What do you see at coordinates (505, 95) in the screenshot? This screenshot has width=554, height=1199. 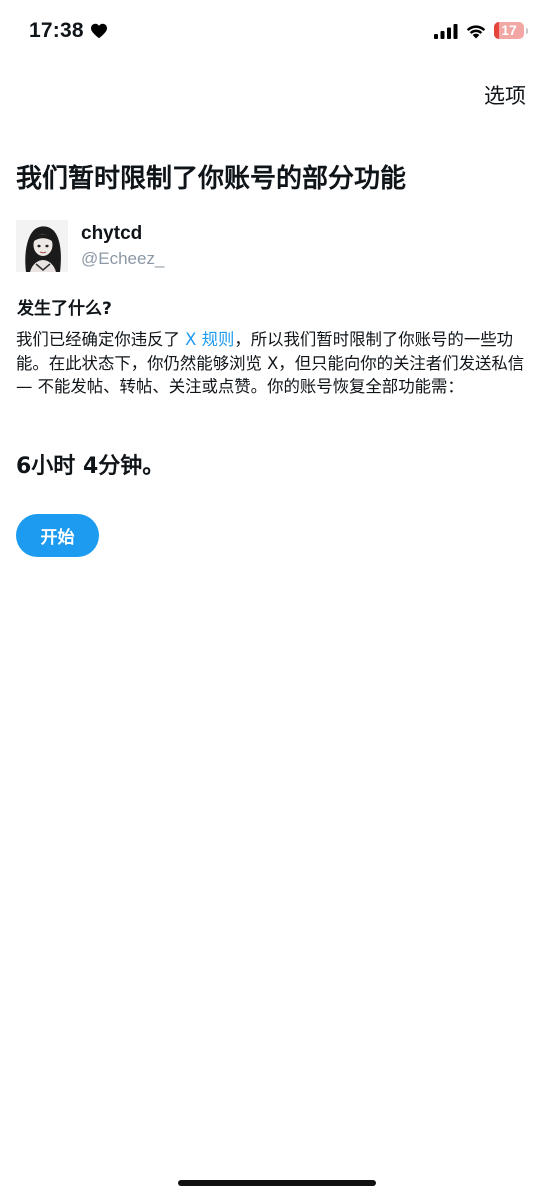 I see `options-button: 选项` at bounding box center [505, 95].